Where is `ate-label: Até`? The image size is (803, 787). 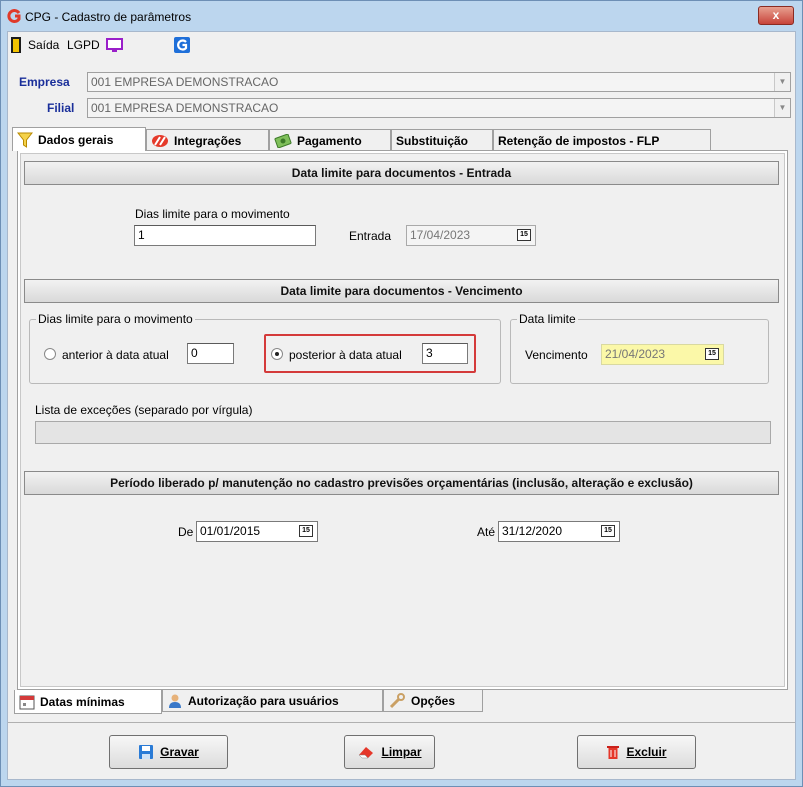
ate-label: Até is located at coordinates (486, 532).